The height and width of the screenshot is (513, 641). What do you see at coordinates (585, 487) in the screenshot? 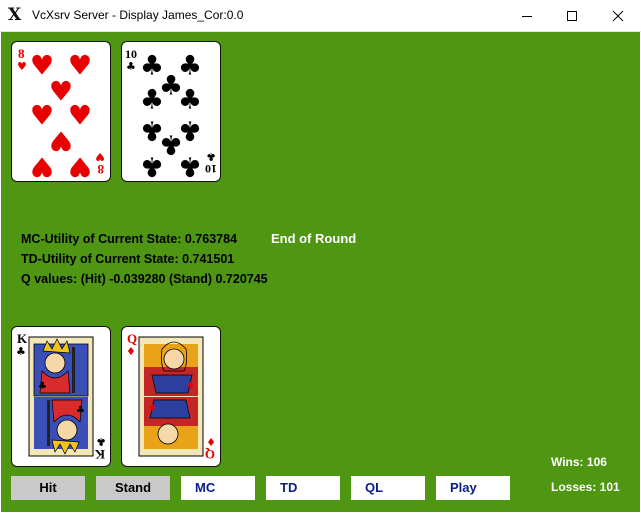
I see `losses-count: Losses: 101` at bounding box center [585, 487].